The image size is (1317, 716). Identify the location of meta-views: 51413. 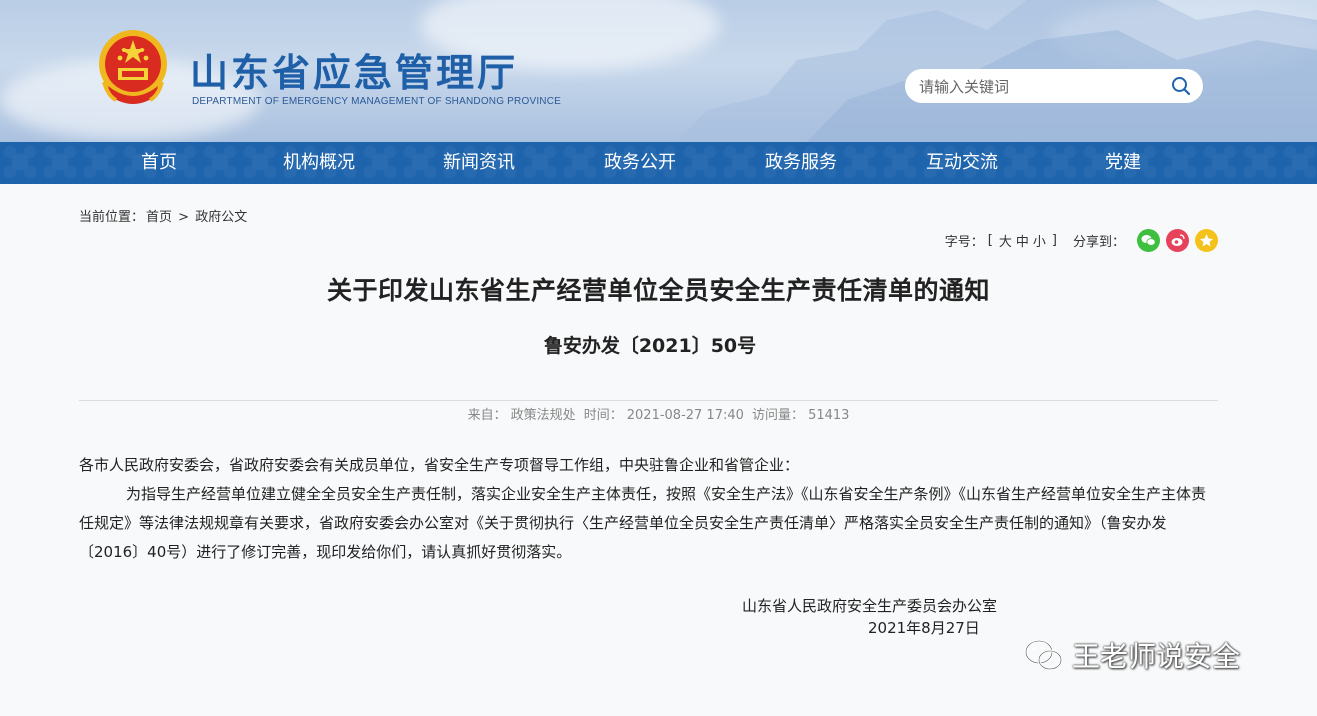
(829, 415).